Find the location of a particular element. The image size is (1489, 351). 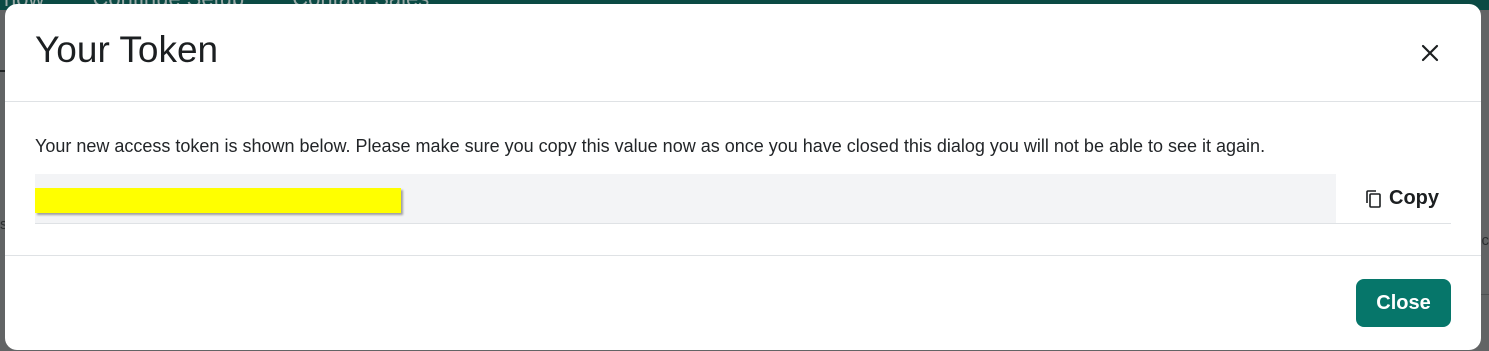

background-divider is located at coordinates (1485, 294).